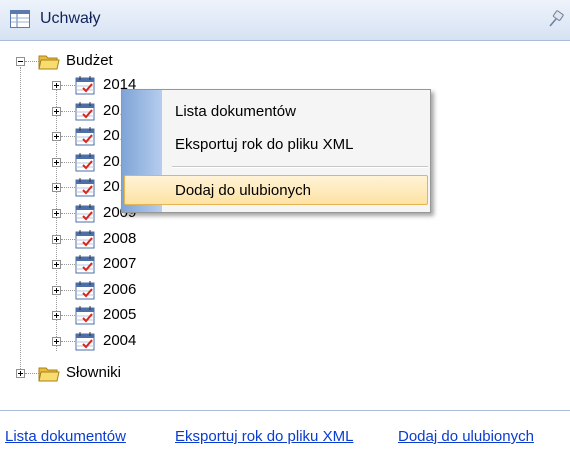 Image resolution: width=570 pixels, height=449 pixels. Describe the element at coordinates (85, 239) in the screenshot. I see `tree-node-year-2008: 2008` at that location.